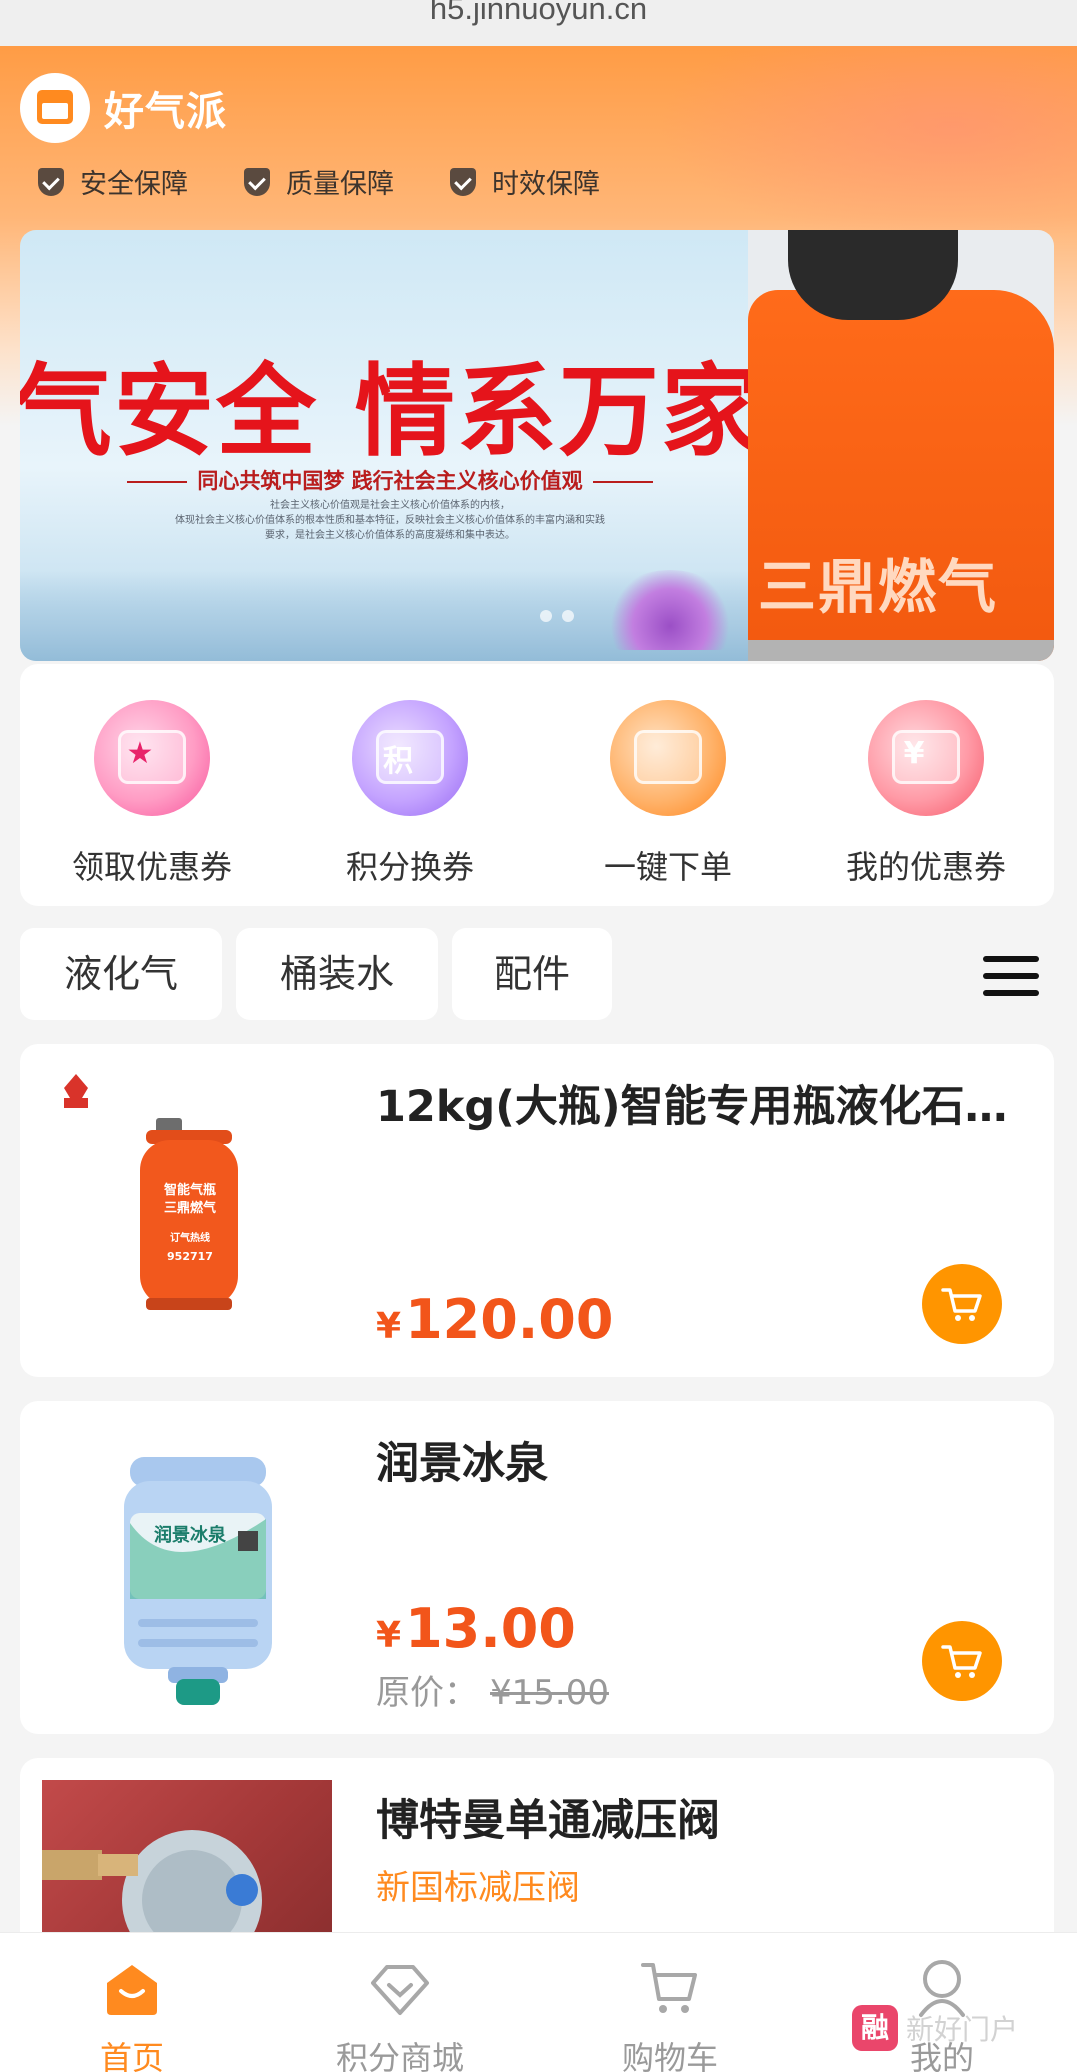 Image resolution: width=1077 pixels, height=2072 pixels. I want to click on tab-bottled-water: 桶装水, so click(337, 974).